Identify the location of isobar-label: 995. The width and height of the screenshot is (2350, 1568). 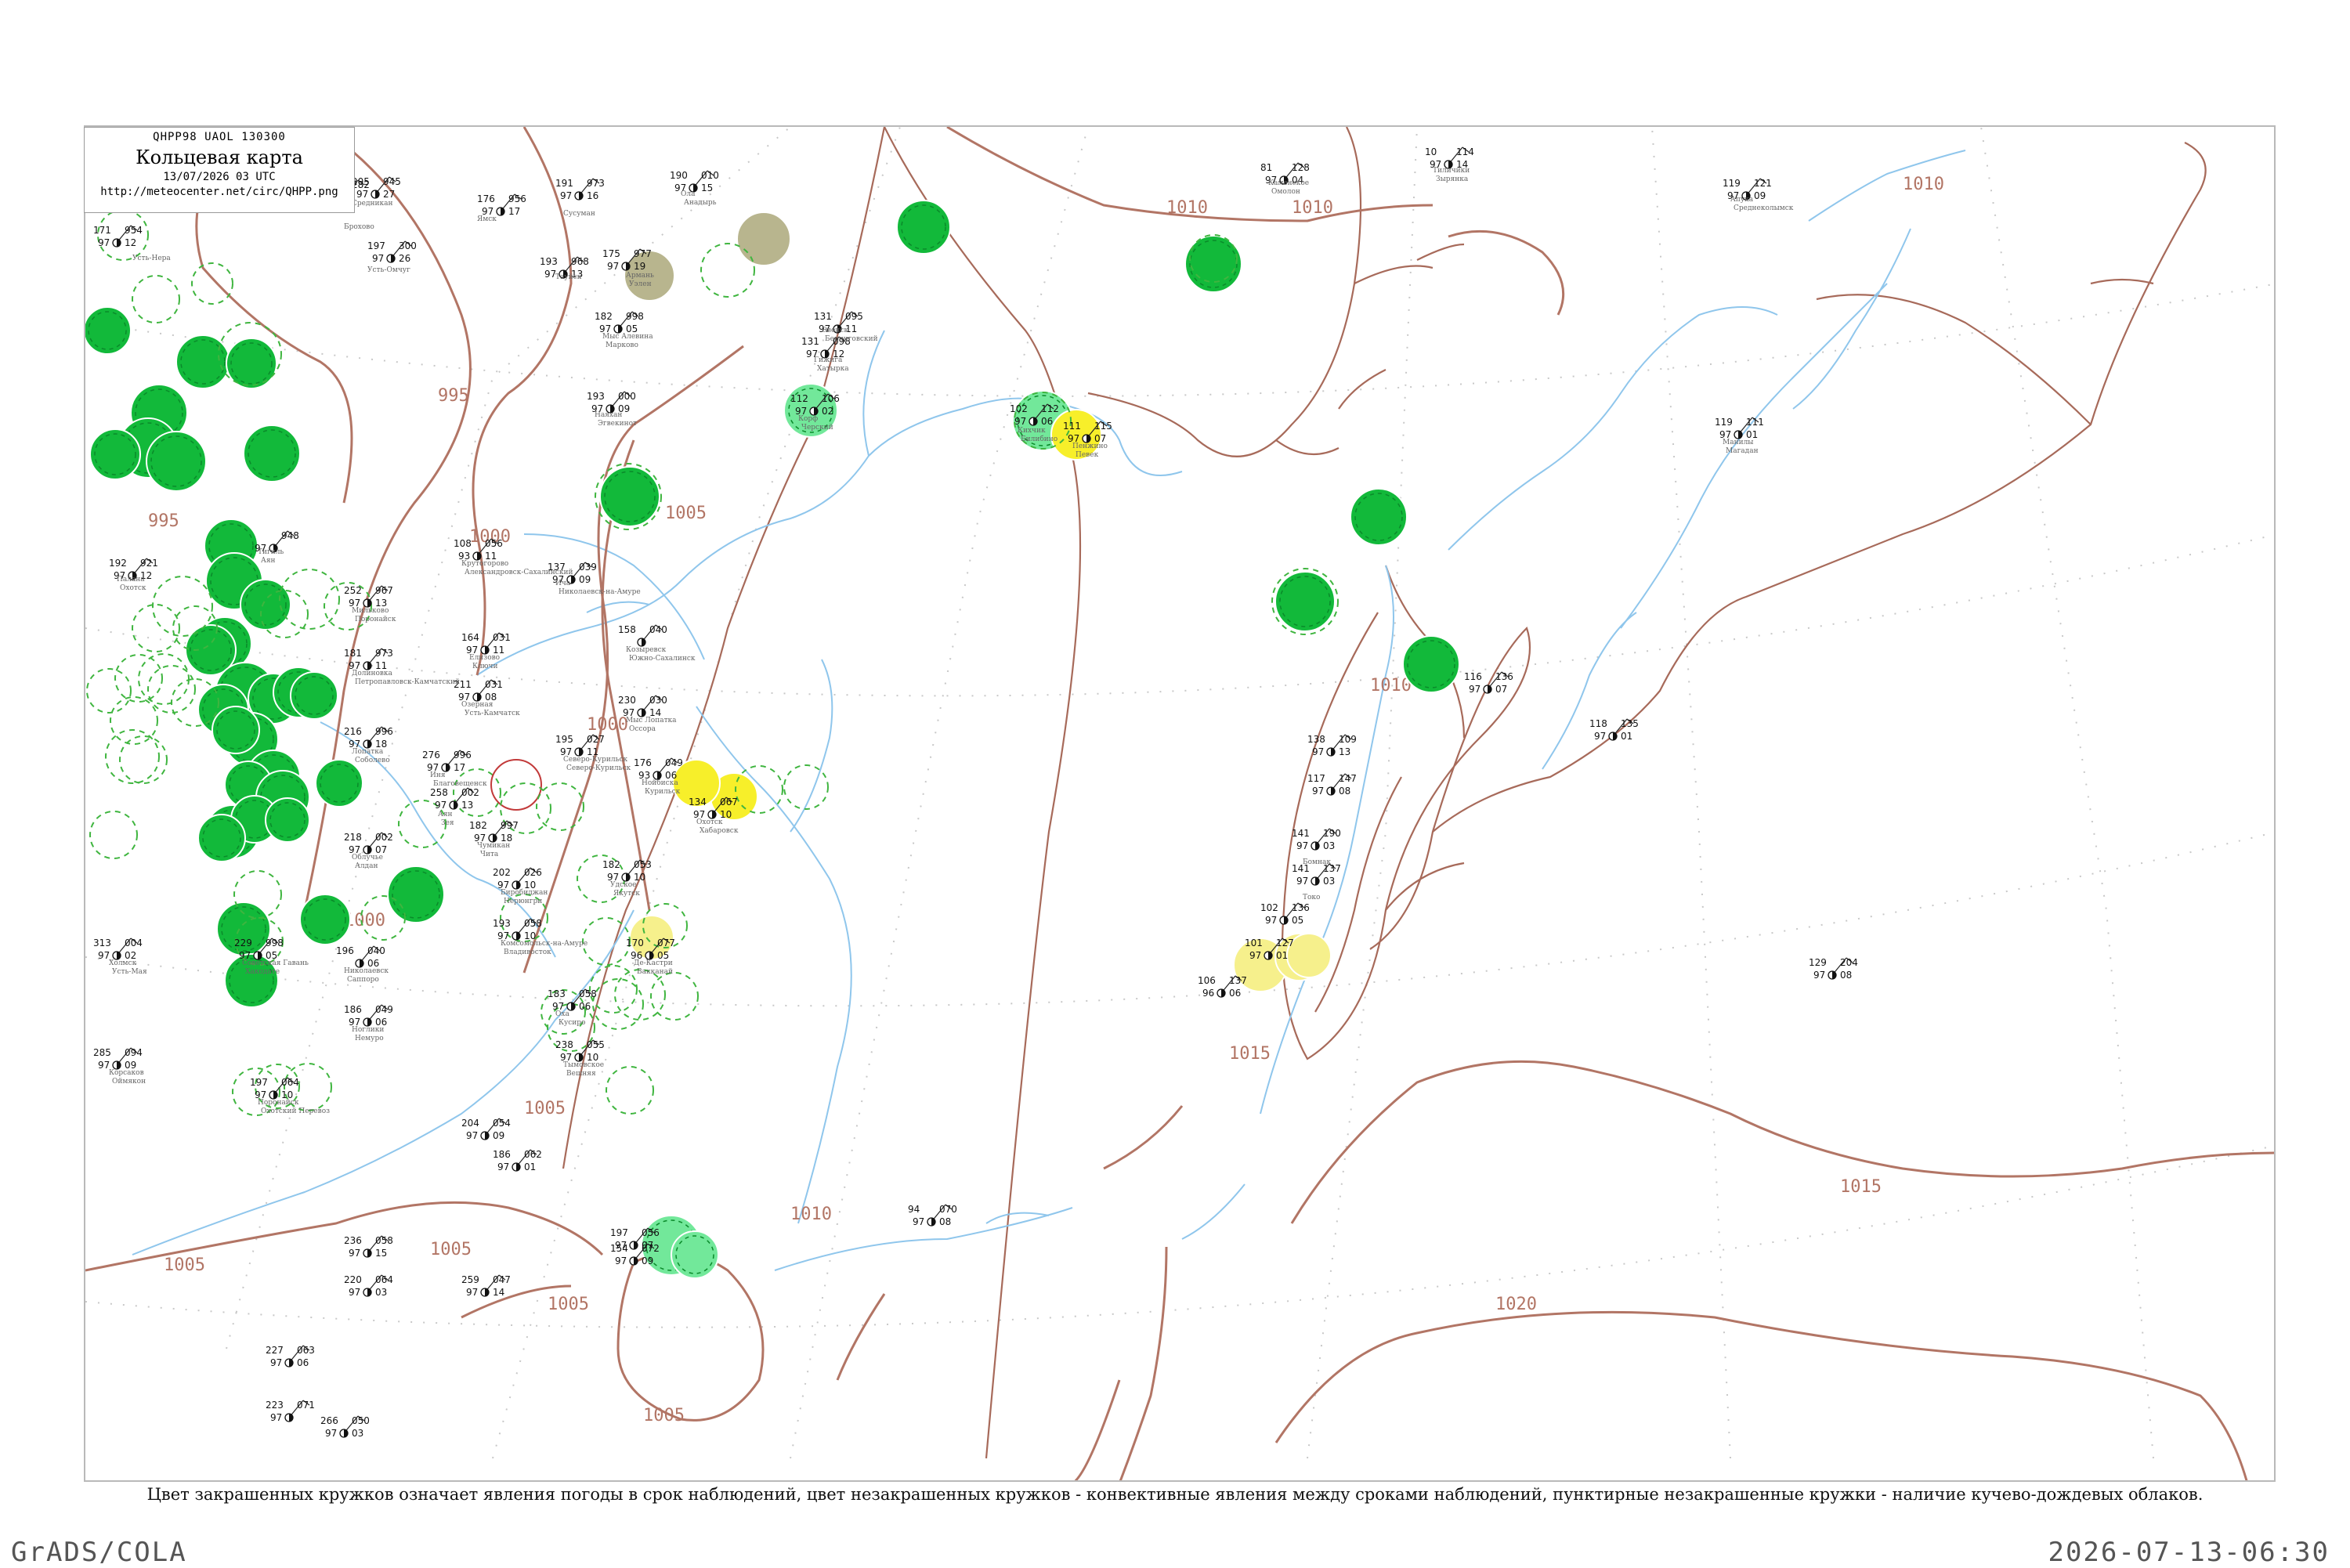
(163, 521).